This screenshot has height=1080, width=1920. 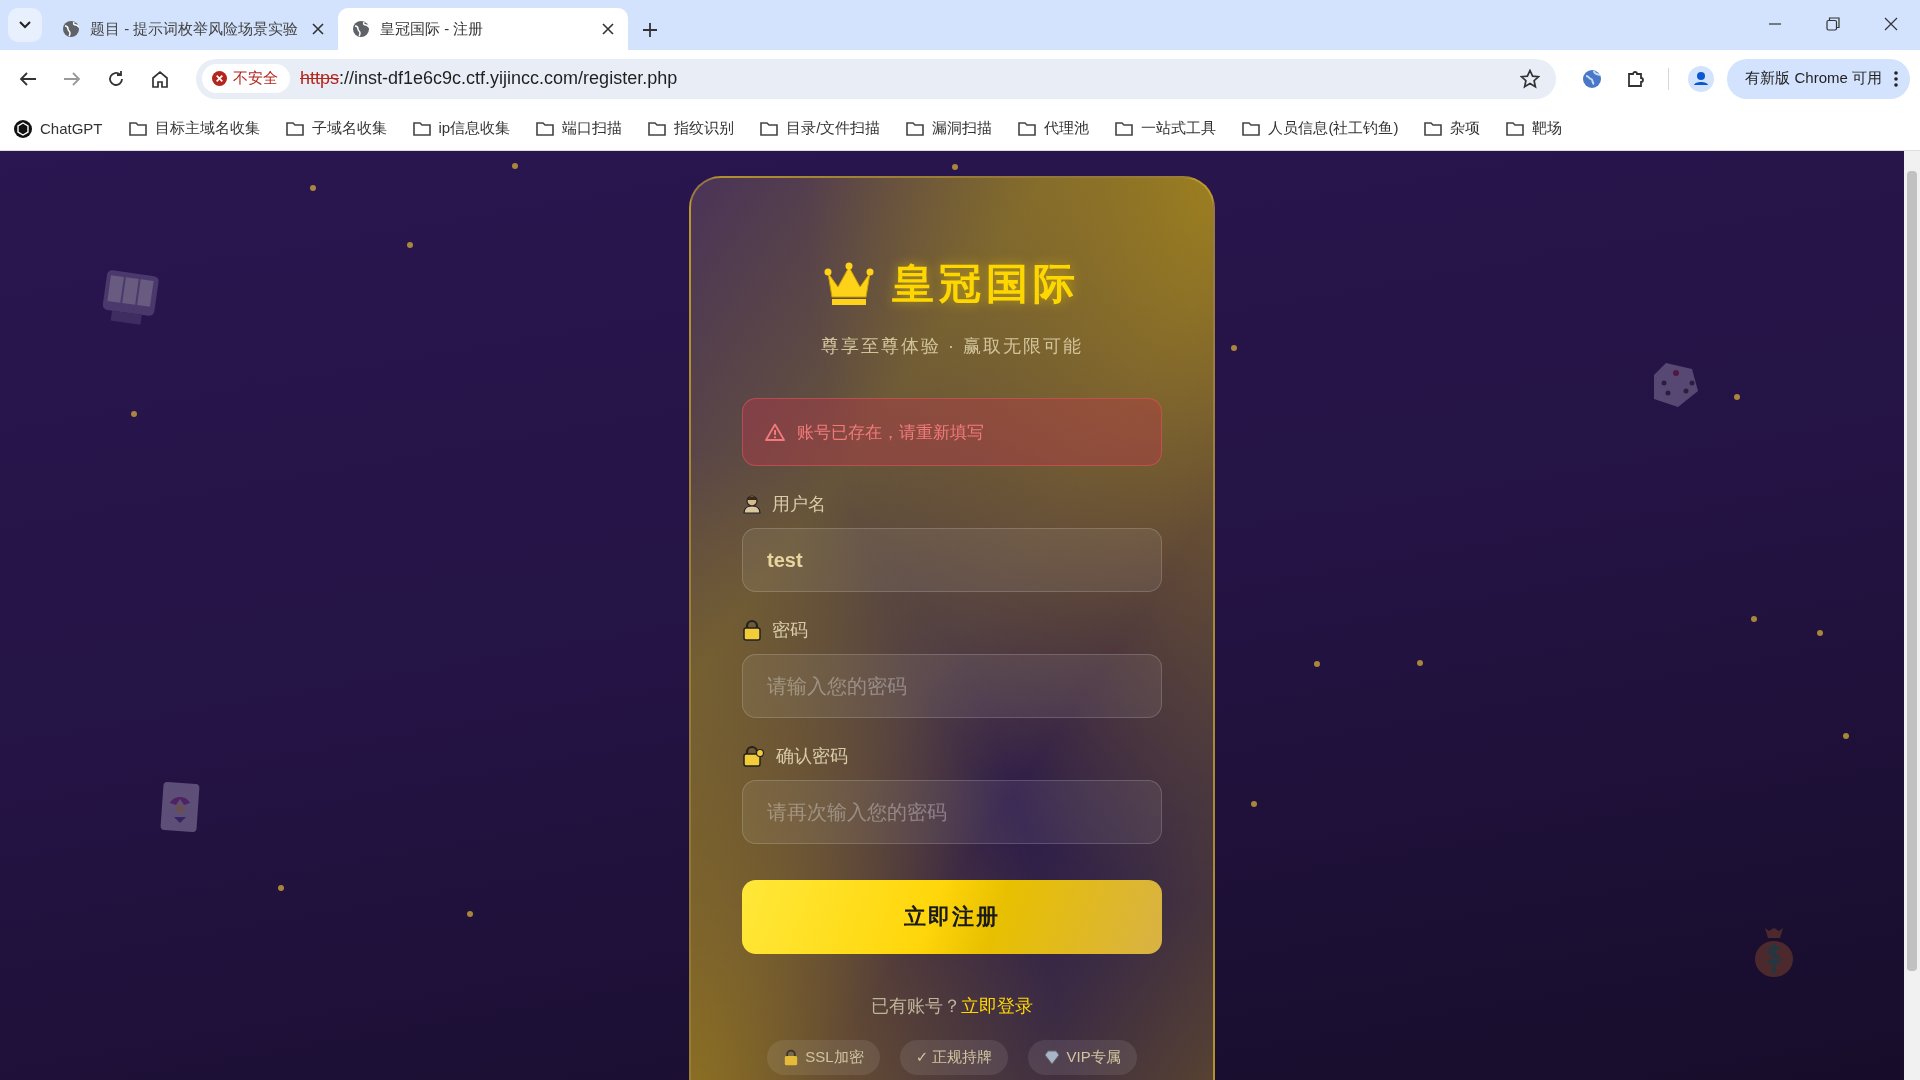 I want to click on joker-card-icon, so click(x=180, y=807).